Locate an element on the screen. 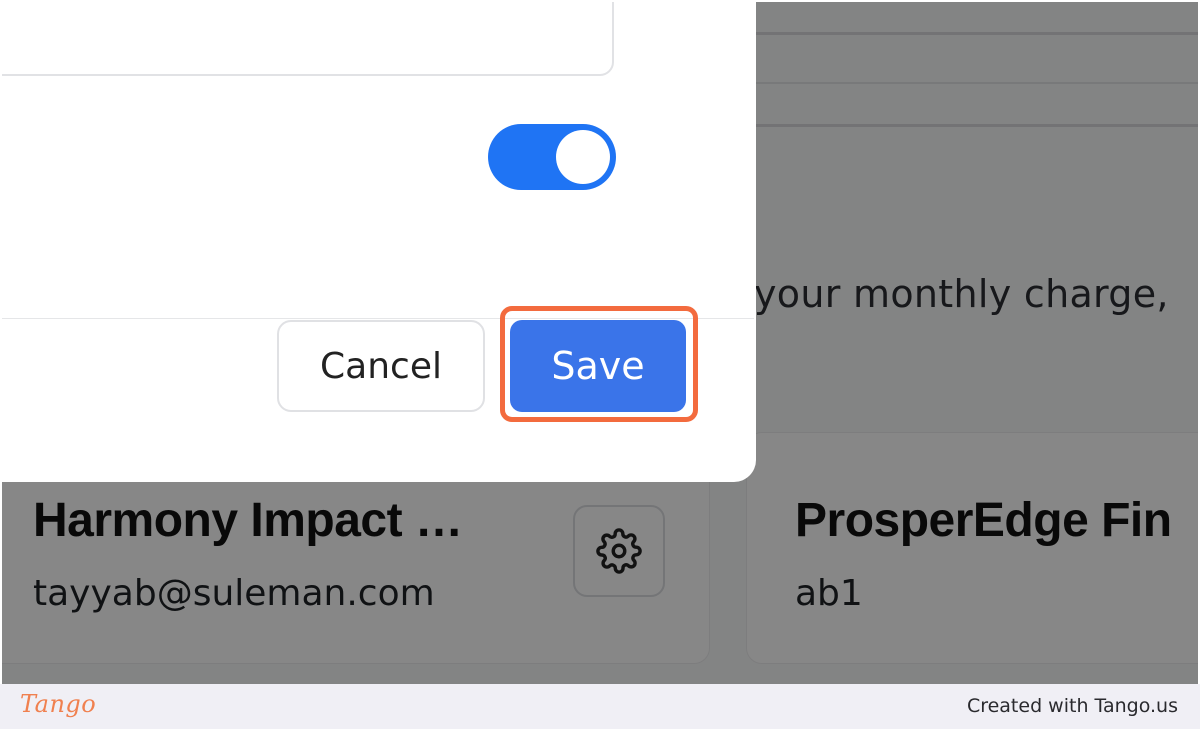 Image resolution: width=1200 pixels, height=729 pixels. cancel-button: Cancel is located at coordinates (381, 366).